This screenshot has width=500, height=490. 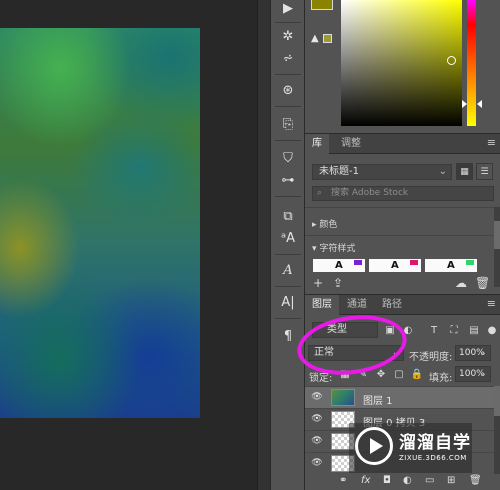 What do you see at coordinates (357, 305) in the screenshot?
I see `tab-channels: 通道` at bounding box center [357, 305].